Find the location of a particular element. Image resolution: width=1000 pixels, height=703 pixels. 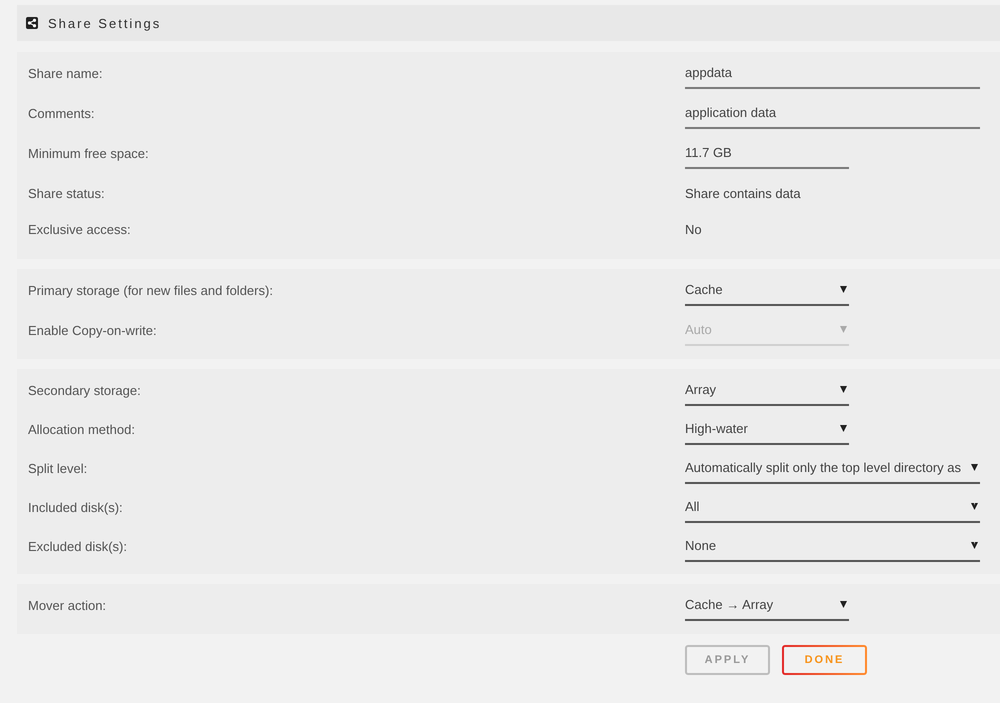

field-label: Included disk(s): is located at coordinates (75, 507).